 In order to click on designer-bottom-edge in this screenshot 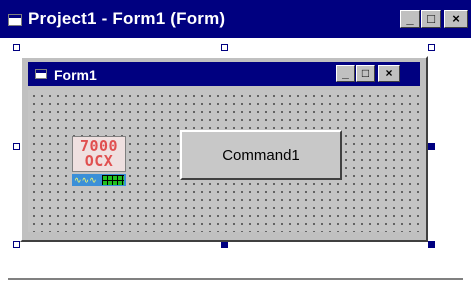, I will do `click(235, 279)`.